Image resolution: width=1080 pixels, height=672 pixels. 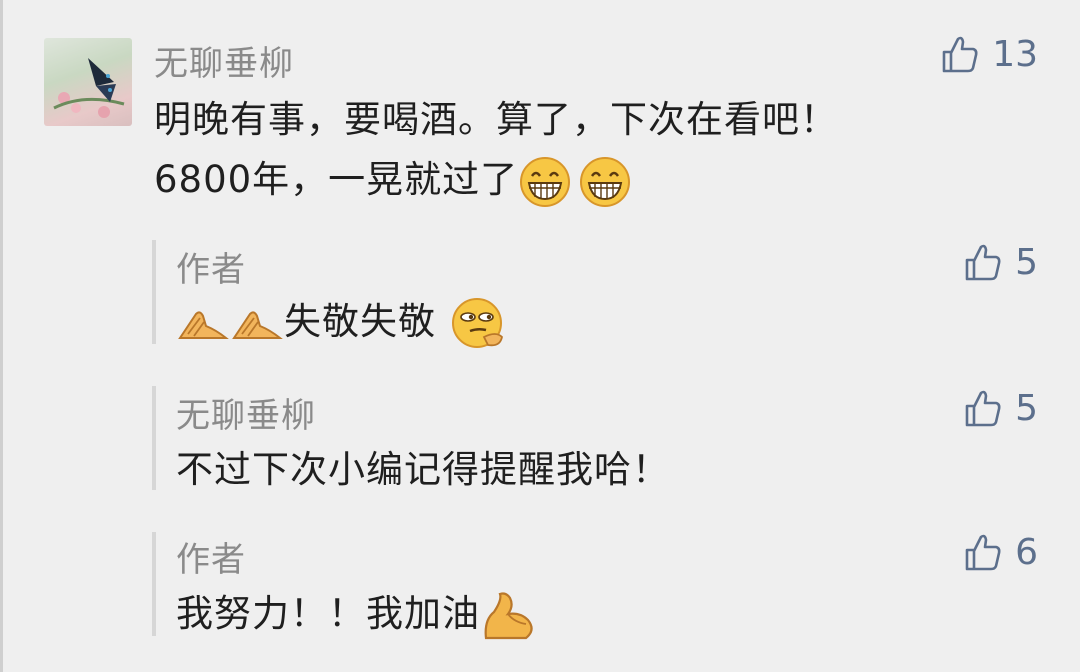 What do you see at coordinates (224, 60) in the screenshot?
I see `comment-author: 无聊垂柳` at bounding box center [224, 60].